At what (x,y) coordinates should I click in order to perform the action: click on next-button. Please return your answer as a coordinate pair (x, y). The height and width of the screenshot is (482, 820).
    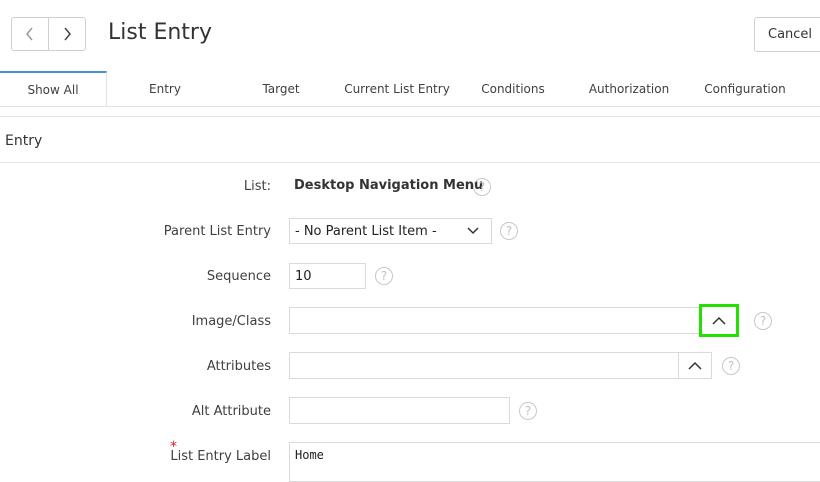
    Looking at the image, I should click on (67, 34).